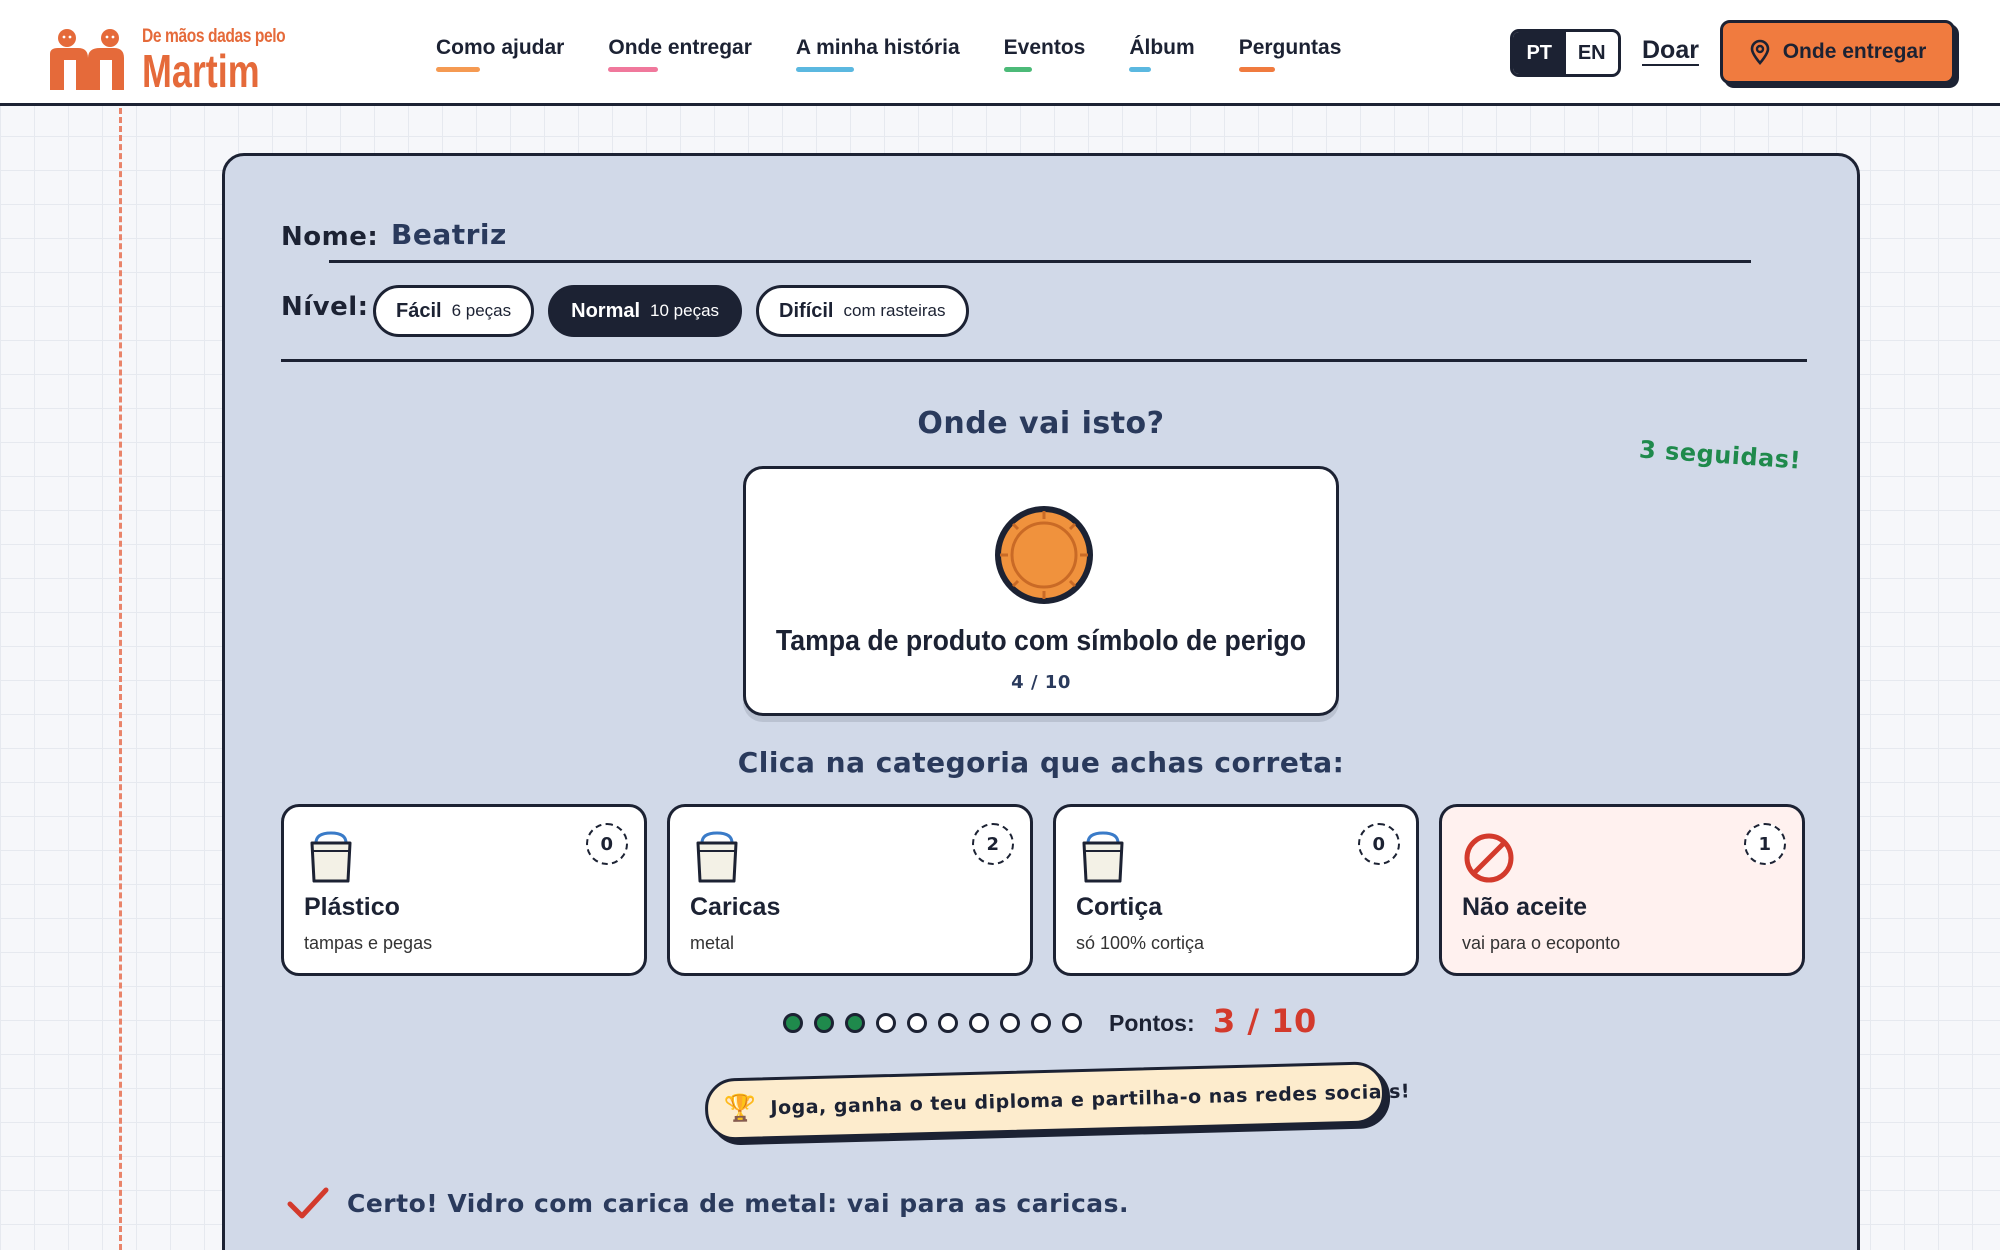 This screenshot has width=2000, height=1250. Describe the element at coordinates (1854, 51) in the screenshot. I see `onde-entregar-label: Onde entregar` at that location.